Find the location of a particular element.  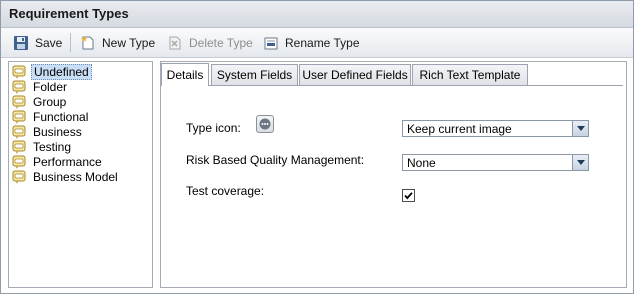

delete-icon is located at coordinates (175, 43).